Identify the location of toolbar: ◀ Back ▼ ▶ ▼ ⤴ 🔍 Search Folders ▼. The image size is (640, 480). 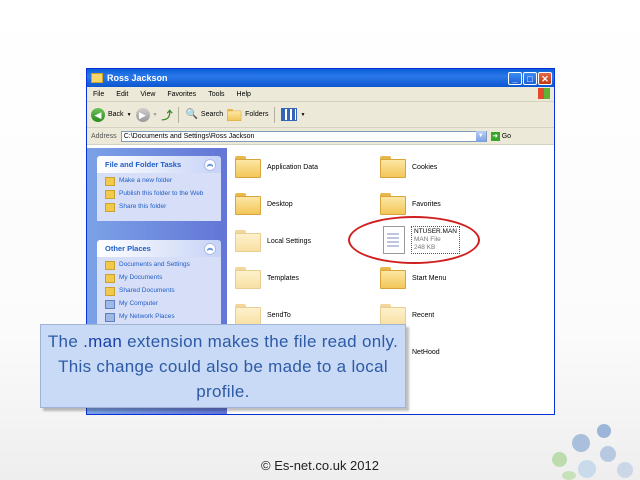
(320, 115).